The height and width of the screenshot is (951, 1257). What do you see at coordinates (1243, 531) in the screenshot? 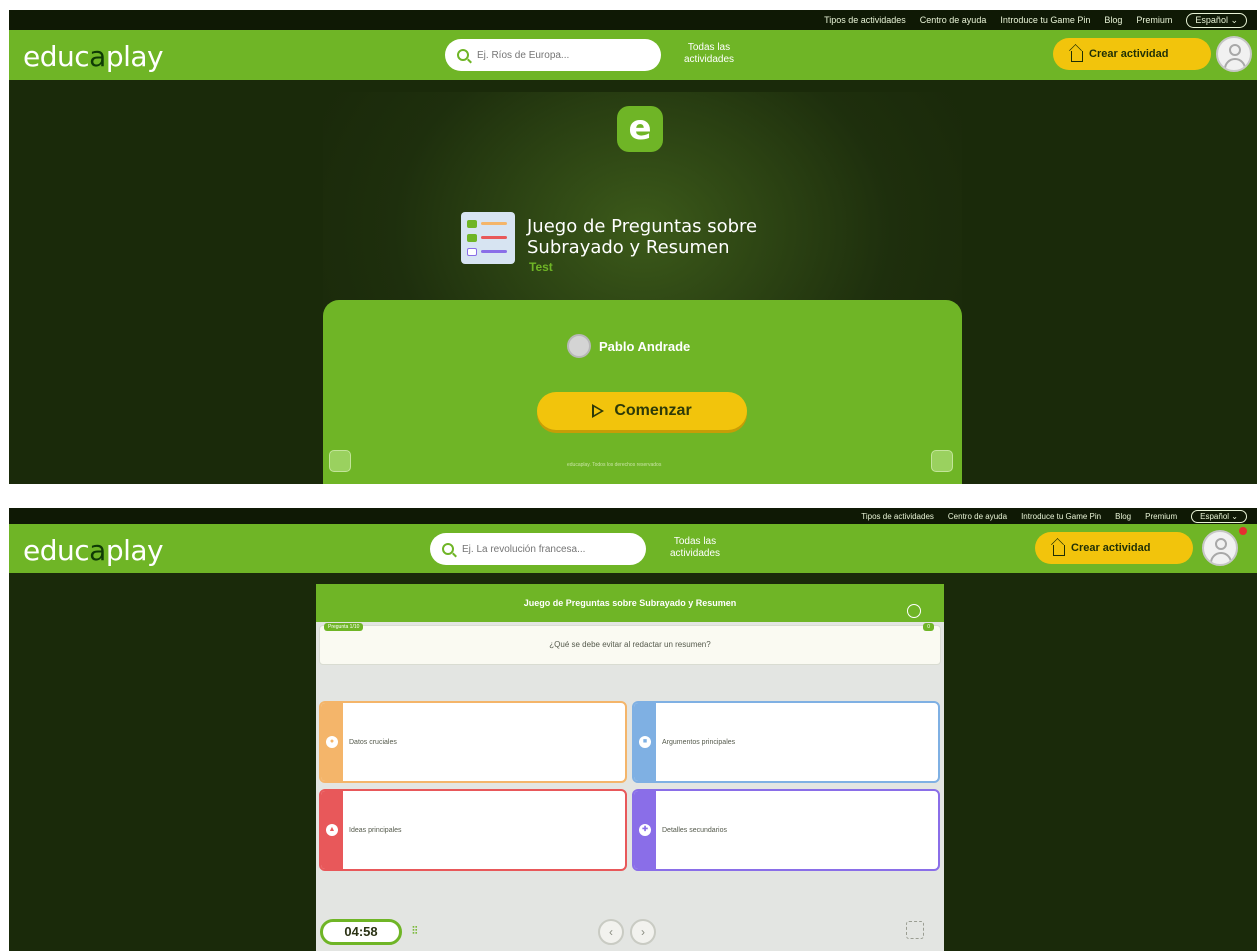
I see `notification-dot` at bounding box center [1243, 531].